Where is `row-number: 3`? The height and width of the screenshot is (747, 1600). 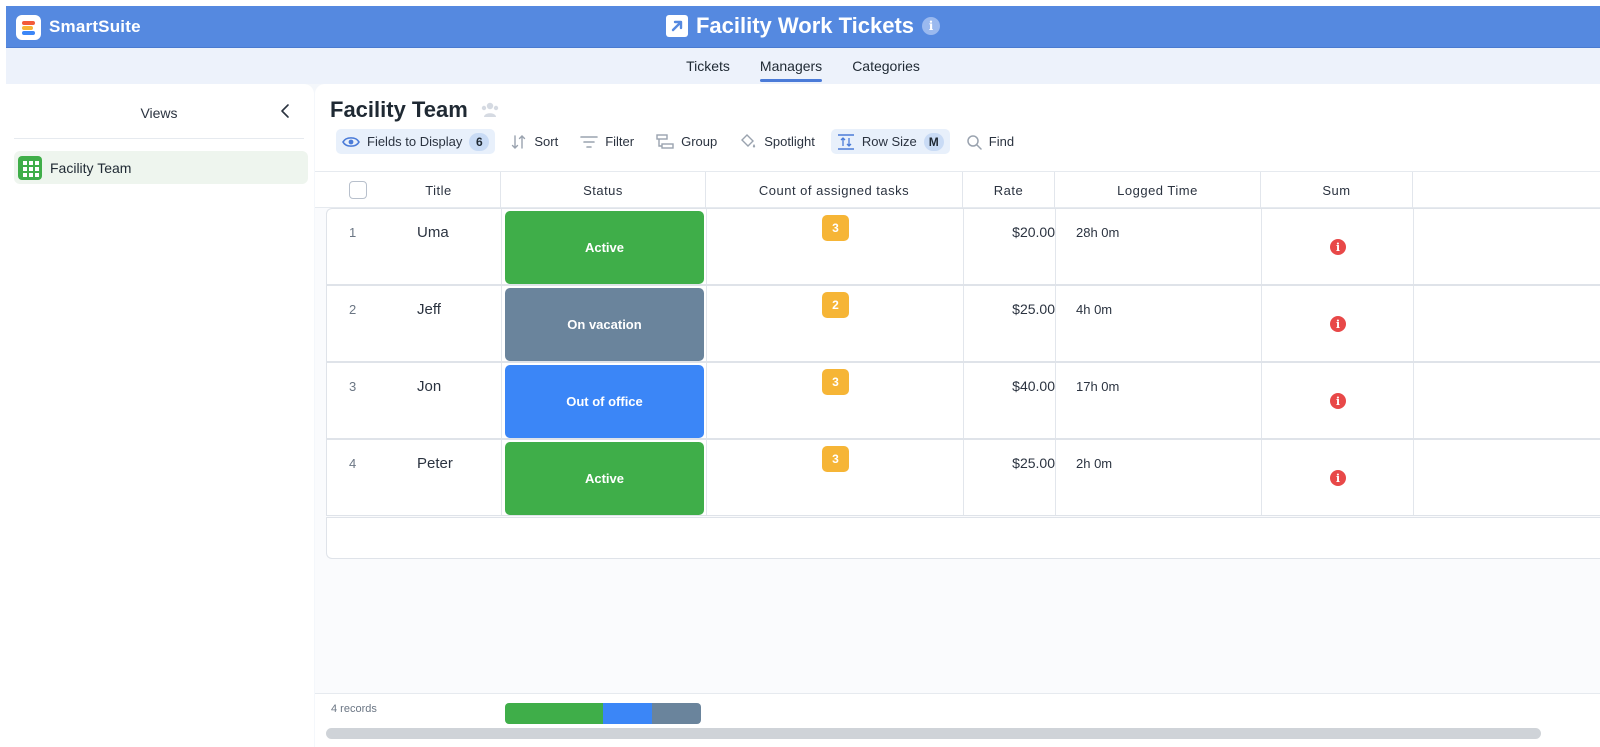 row-number: 3 is located at coordinates (353, 386).